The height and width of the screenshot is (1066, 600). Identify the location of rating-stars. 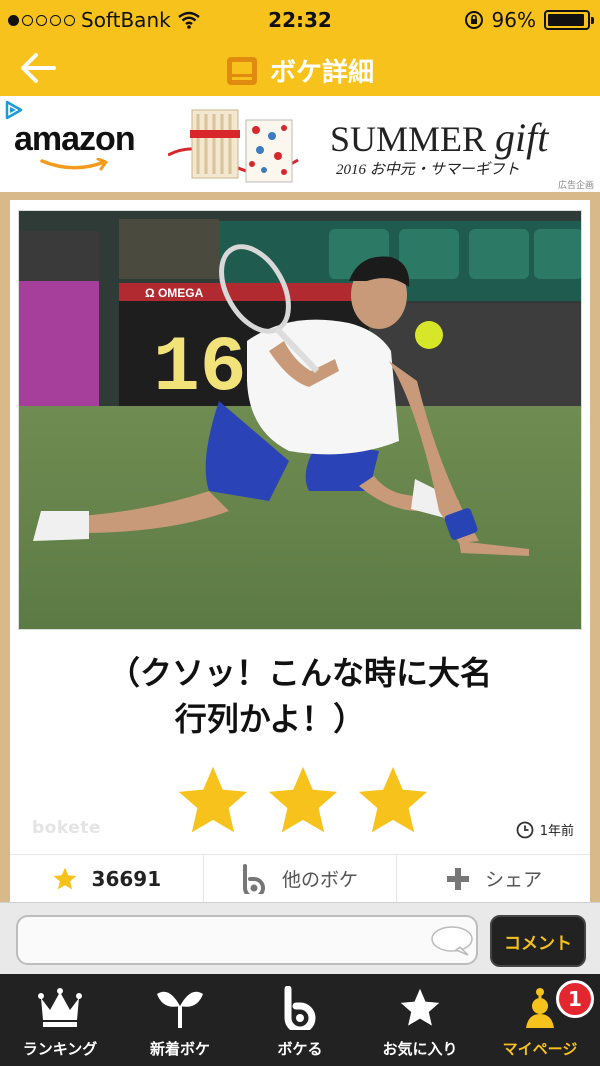
(303, 801).